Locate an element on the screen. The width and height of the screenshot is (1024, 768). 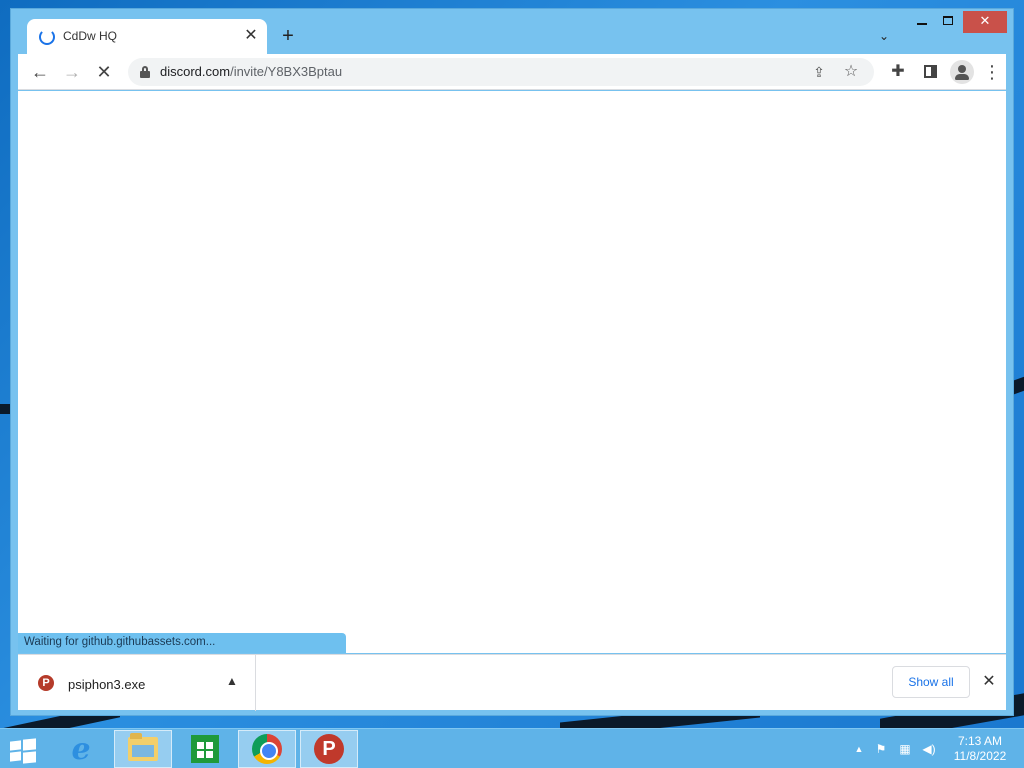
browser-tab: CdDw HQ ✕ is located at coordinates (147, 37).